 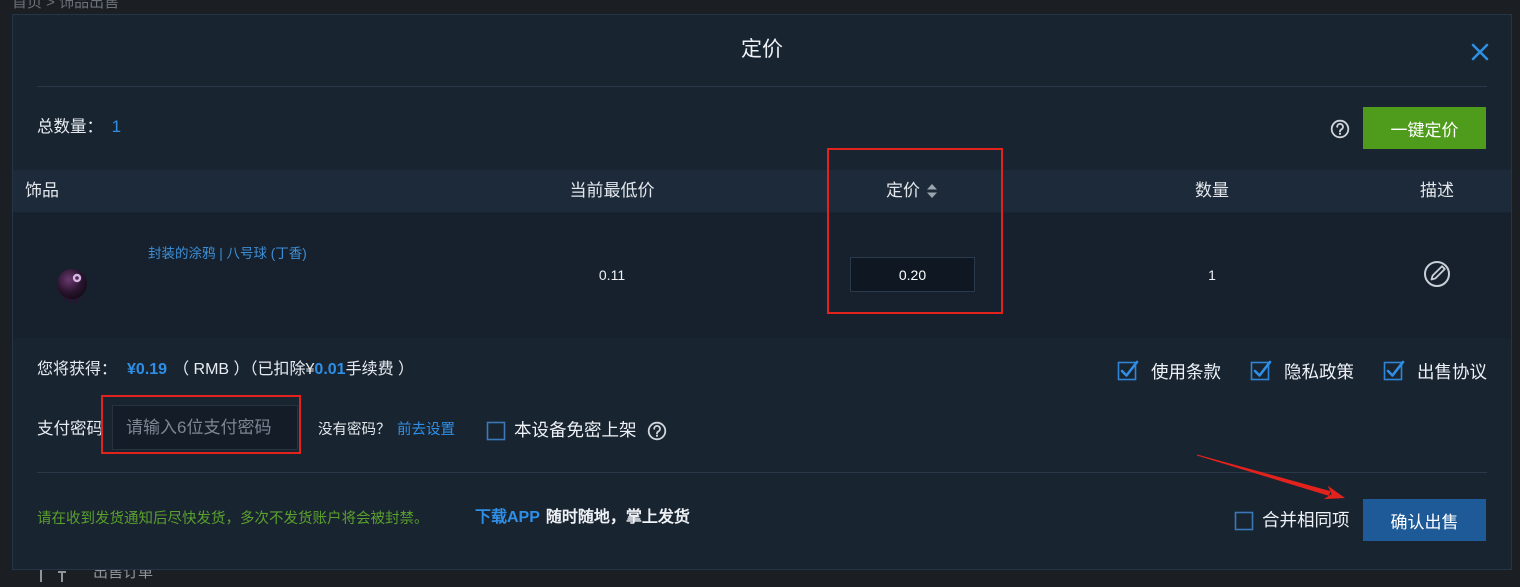 What do you see at coordinates (70, 429) in the screenshot?
I see `payment-password-label: 支付密码` at bounding box center [70, 429].